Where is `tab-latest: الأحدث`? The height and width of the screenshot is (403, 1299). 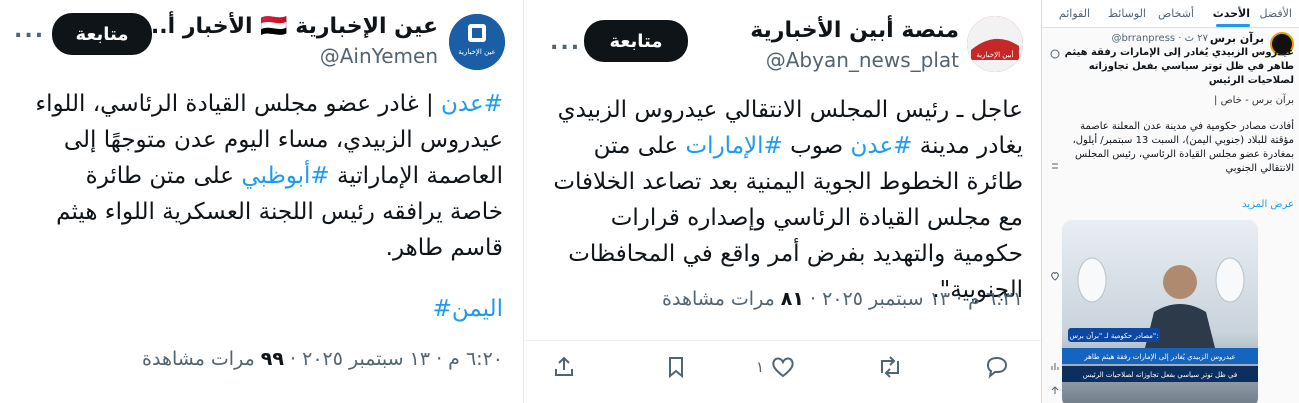 tab-latest: الأحدث is located at coordinates (1231, 13).